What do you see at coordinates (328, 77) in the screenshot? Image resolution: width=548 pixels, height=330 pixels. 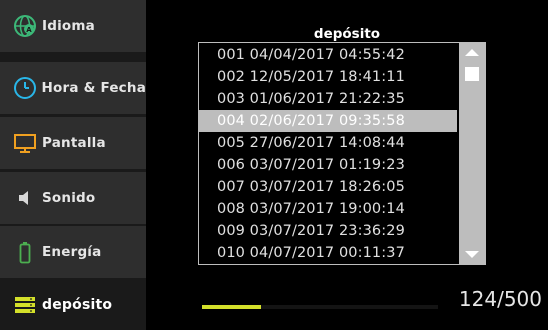 I see `list-item: 002 12/05/2017 18:41:11` at bounding box center [328, 77].